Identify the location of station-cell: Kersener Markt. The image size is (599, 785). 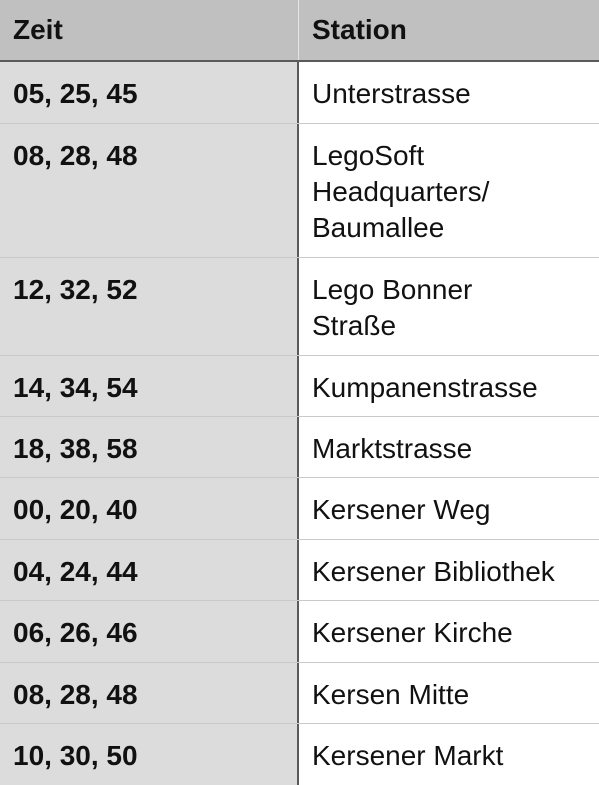
(449, 754).